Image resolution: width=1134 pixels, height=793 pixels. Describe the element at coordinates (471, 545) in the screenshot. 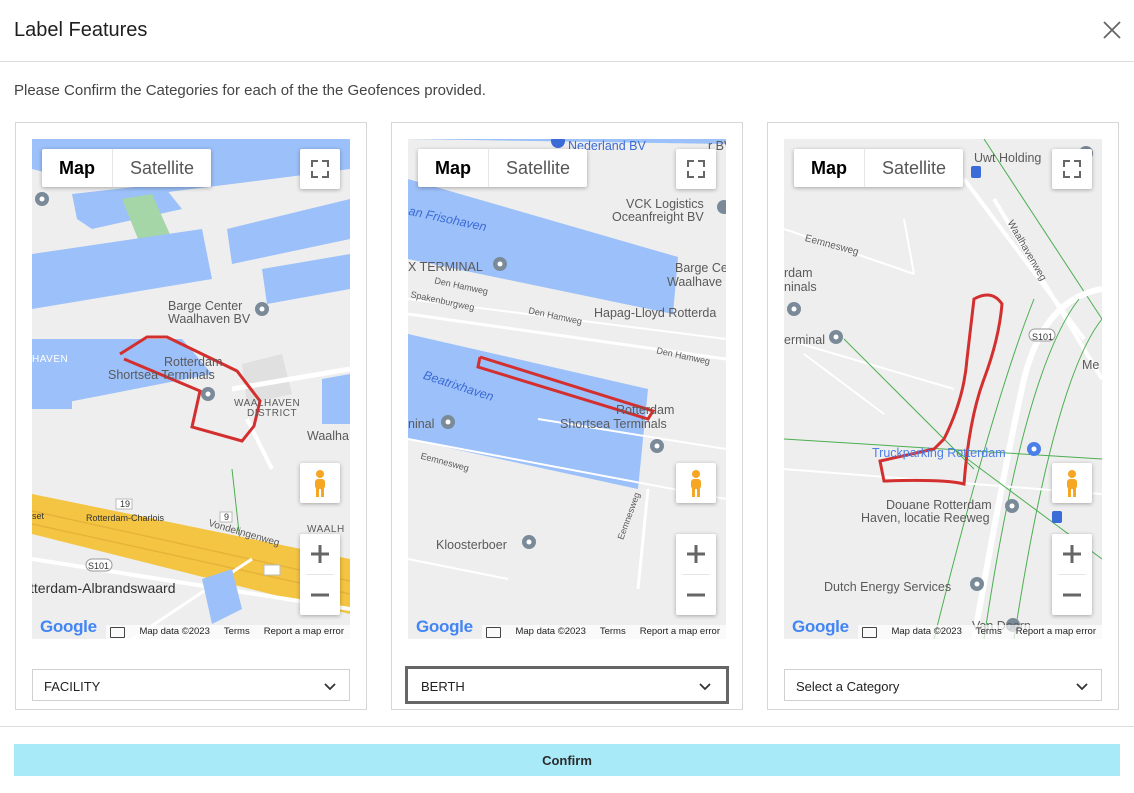

I see `map-label: Kloosterboer` at that location.